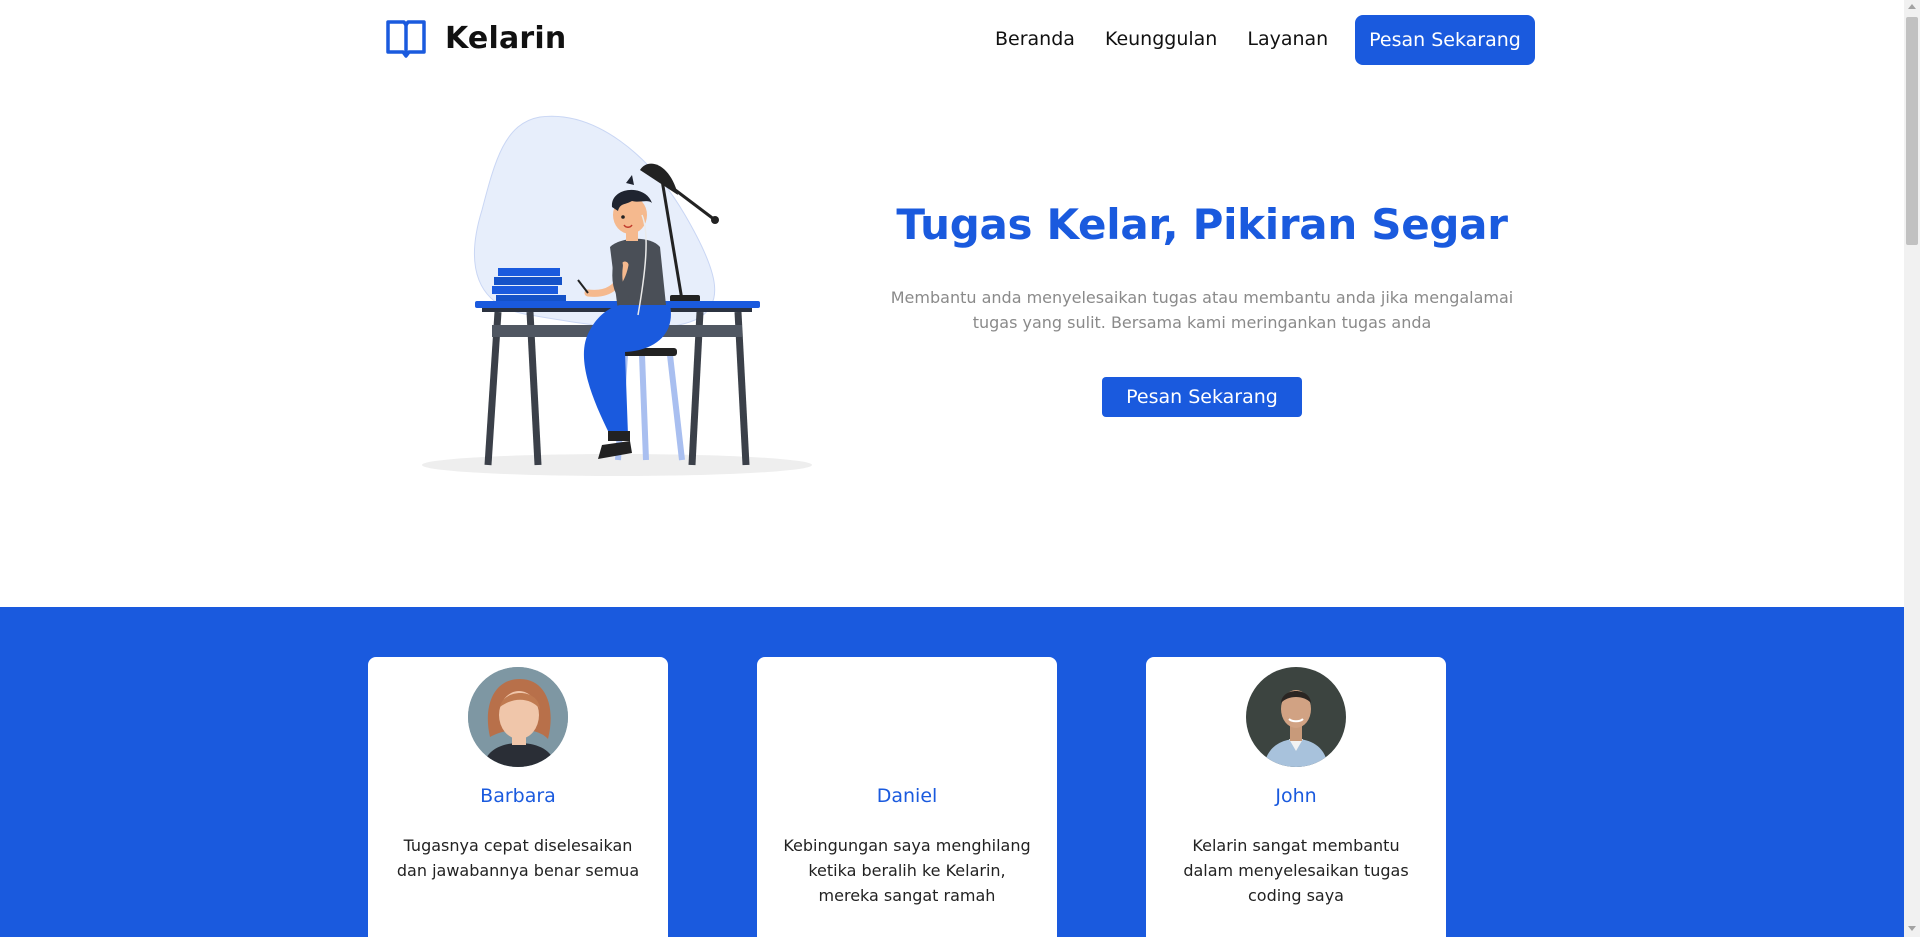  What do you see at coordinates (406, 39) in the screenshot?
I see `open-book-icon` at bounding box center [406, 39].